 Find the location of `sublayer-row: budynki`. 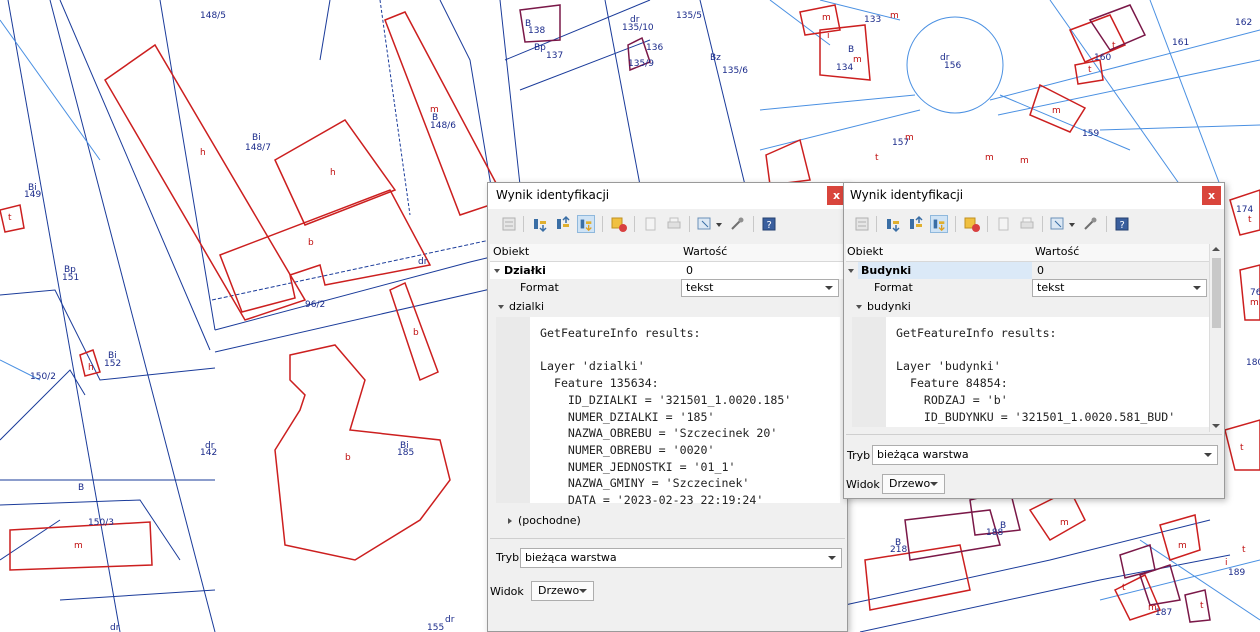

sublayer-row: budynki is located at coordinates (1027, 306).